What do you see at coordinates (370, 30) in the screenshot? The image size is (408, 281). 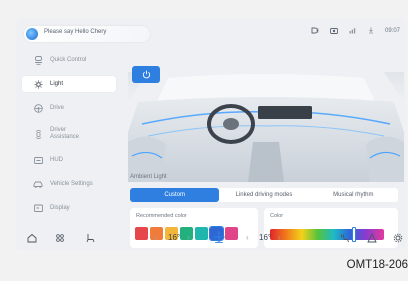 I see `download-status-icon` at bounding box center [370, 30].